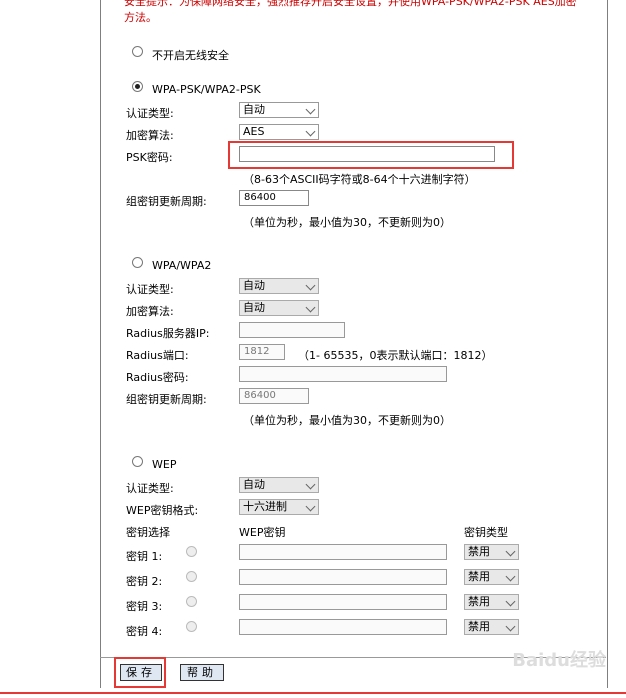 This screenshot has height=698, width=626. I want to click on radius-port-hint: （1- 65535，0表示默认端口：1812）, so click(395, 355).